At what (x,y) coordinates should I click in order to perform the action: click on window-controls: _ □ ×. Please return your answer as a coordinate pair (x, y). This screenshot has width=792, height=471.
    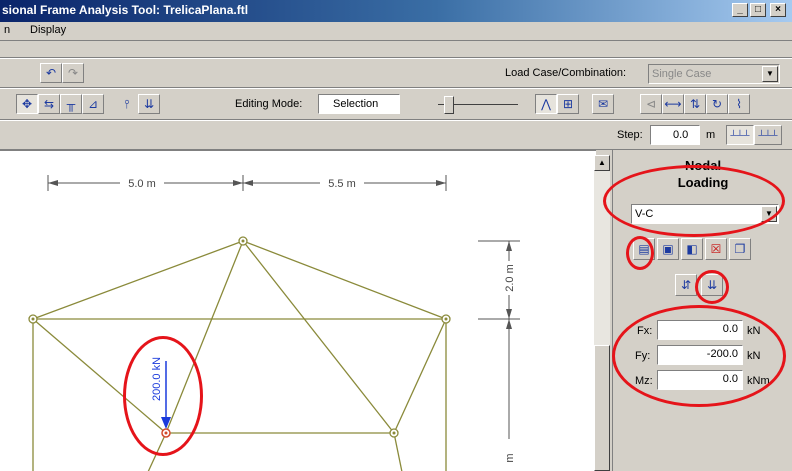
    Looking at the image, I should click on (759, 10).